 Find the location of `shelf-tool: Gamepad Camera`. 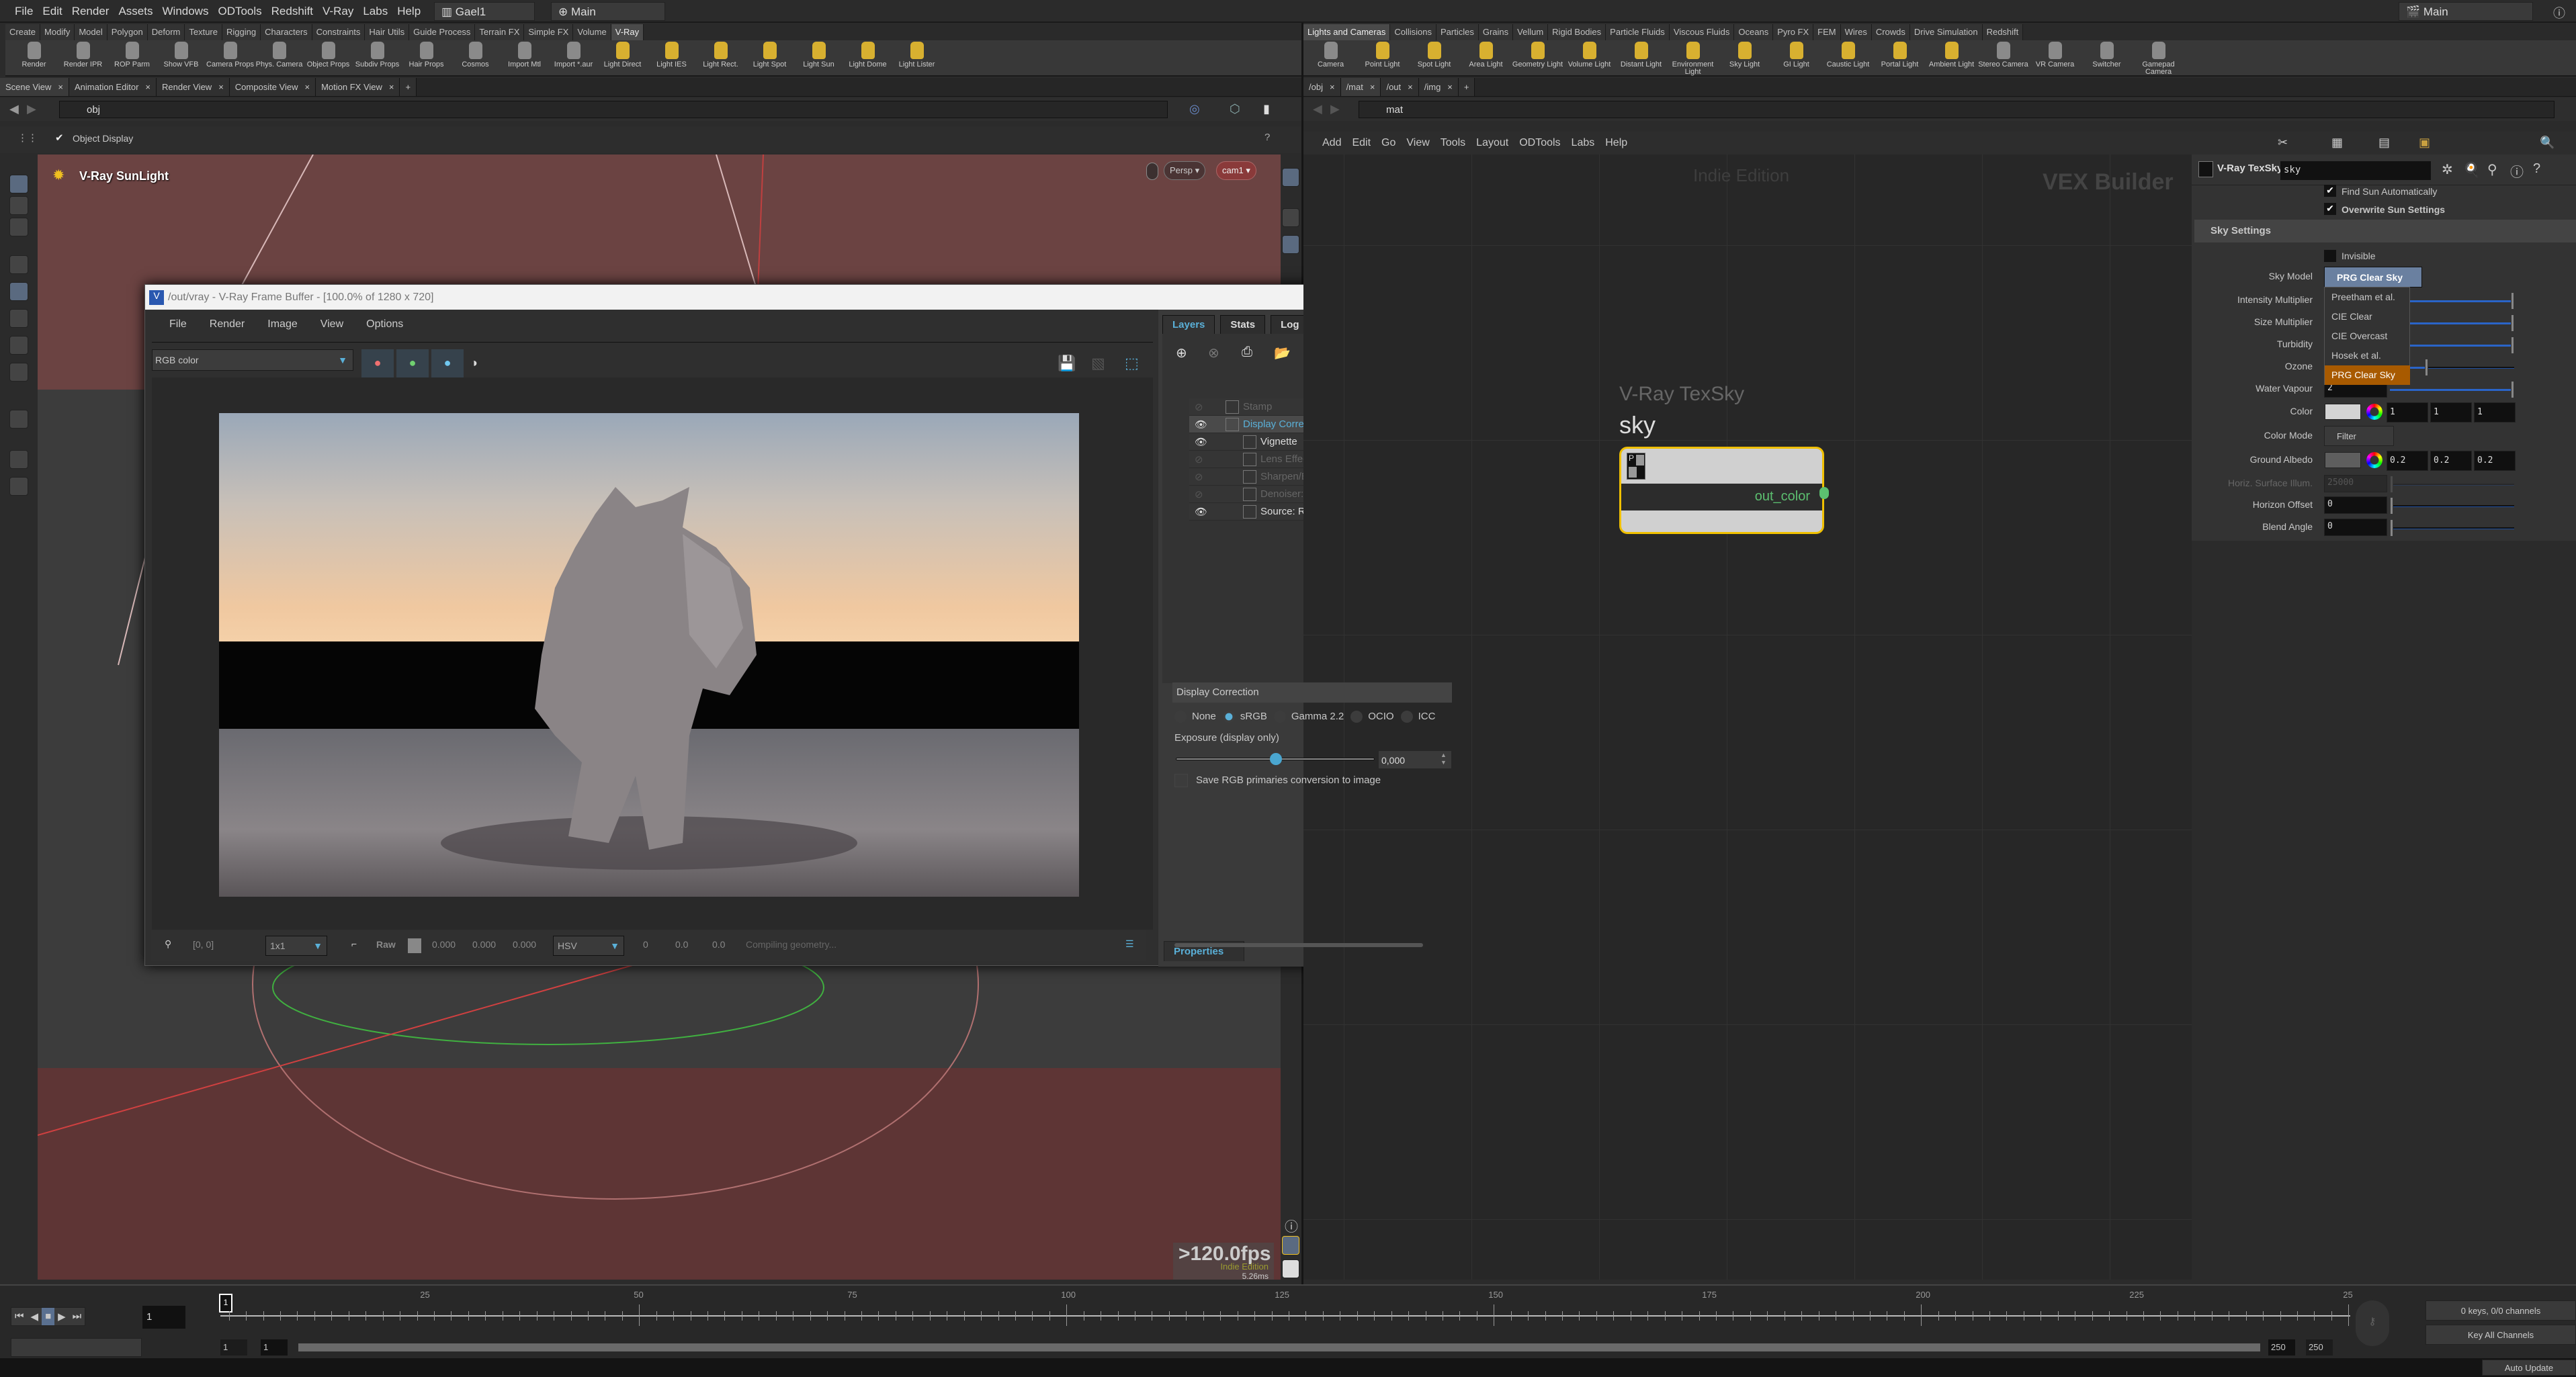

shelf-tool: Gamepad Camera is located at coordinates (2158, 58).